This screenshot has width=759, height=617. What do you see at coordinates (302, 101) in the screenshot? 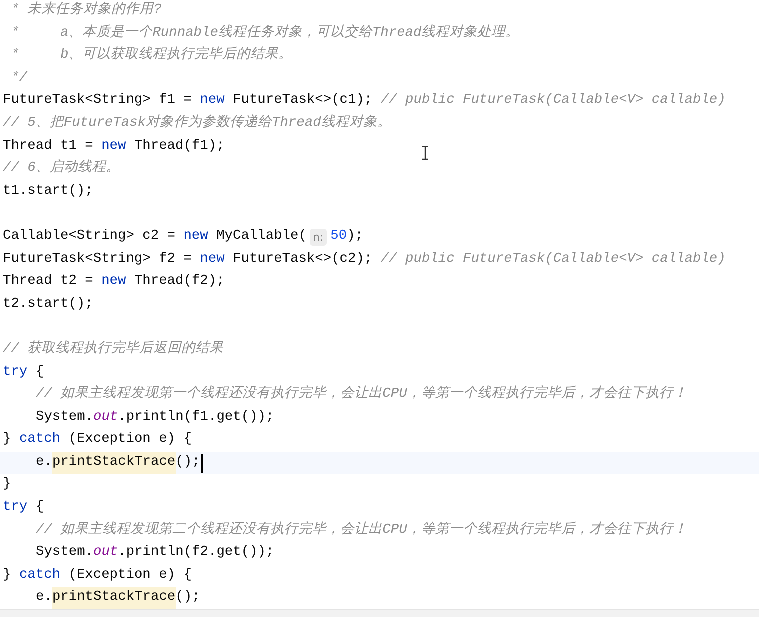
I see `code-text: FutureTask<>(c1);` at bounding box center [302, 101].